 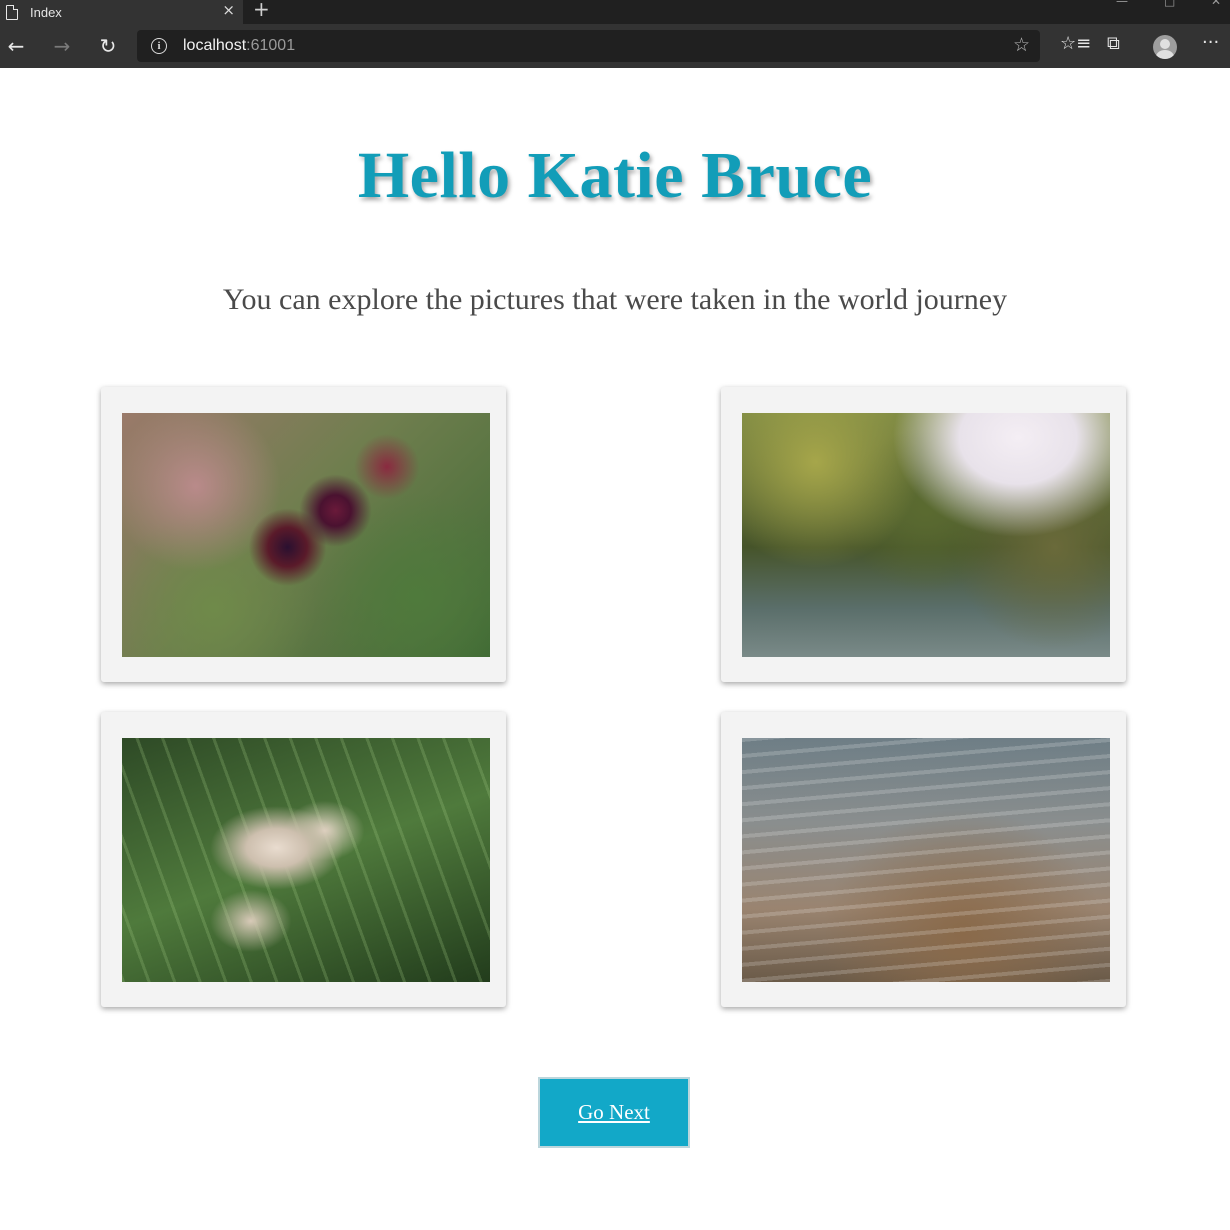 I want to click on photo-wildflowers, so click(x=306, y=860).